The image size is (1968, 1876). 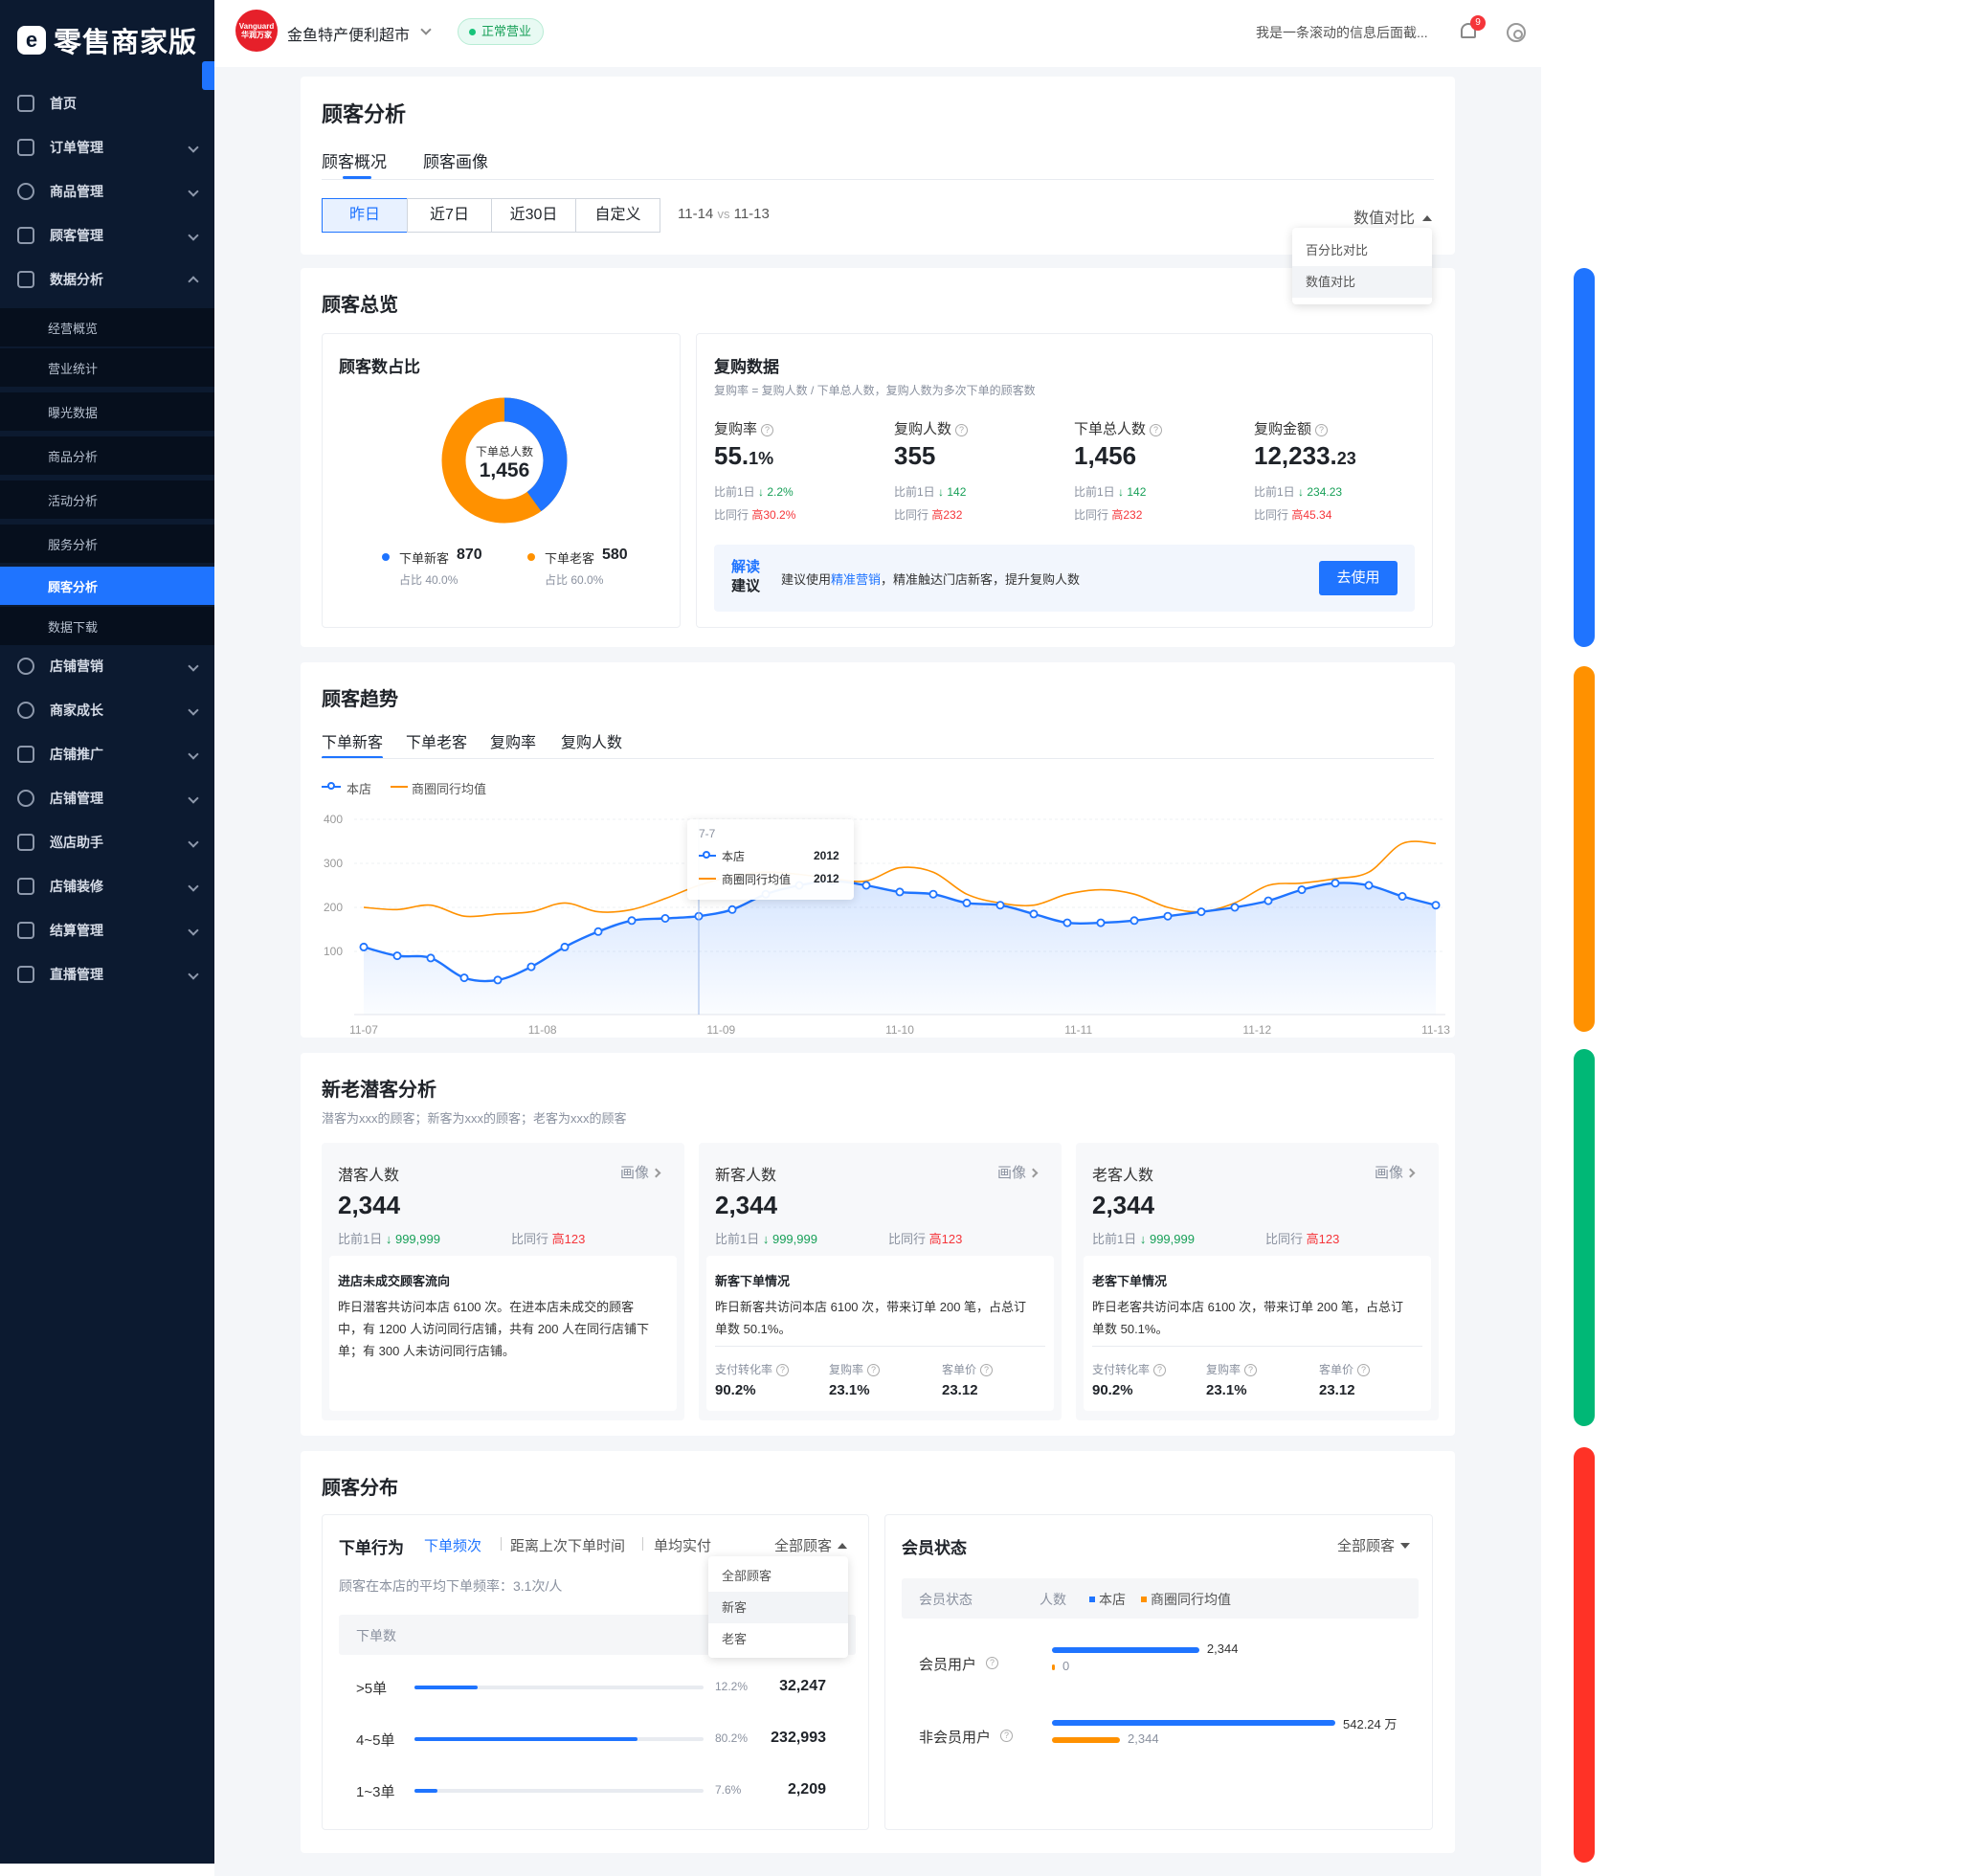 I want to click on peer-value: 2,344, so click(x=1143, y=1738).